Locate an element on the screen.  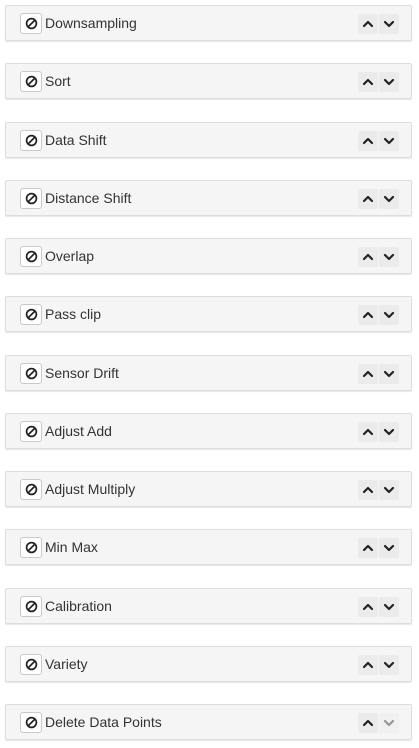
step-label: Variety is located at coordinates (66, 664).